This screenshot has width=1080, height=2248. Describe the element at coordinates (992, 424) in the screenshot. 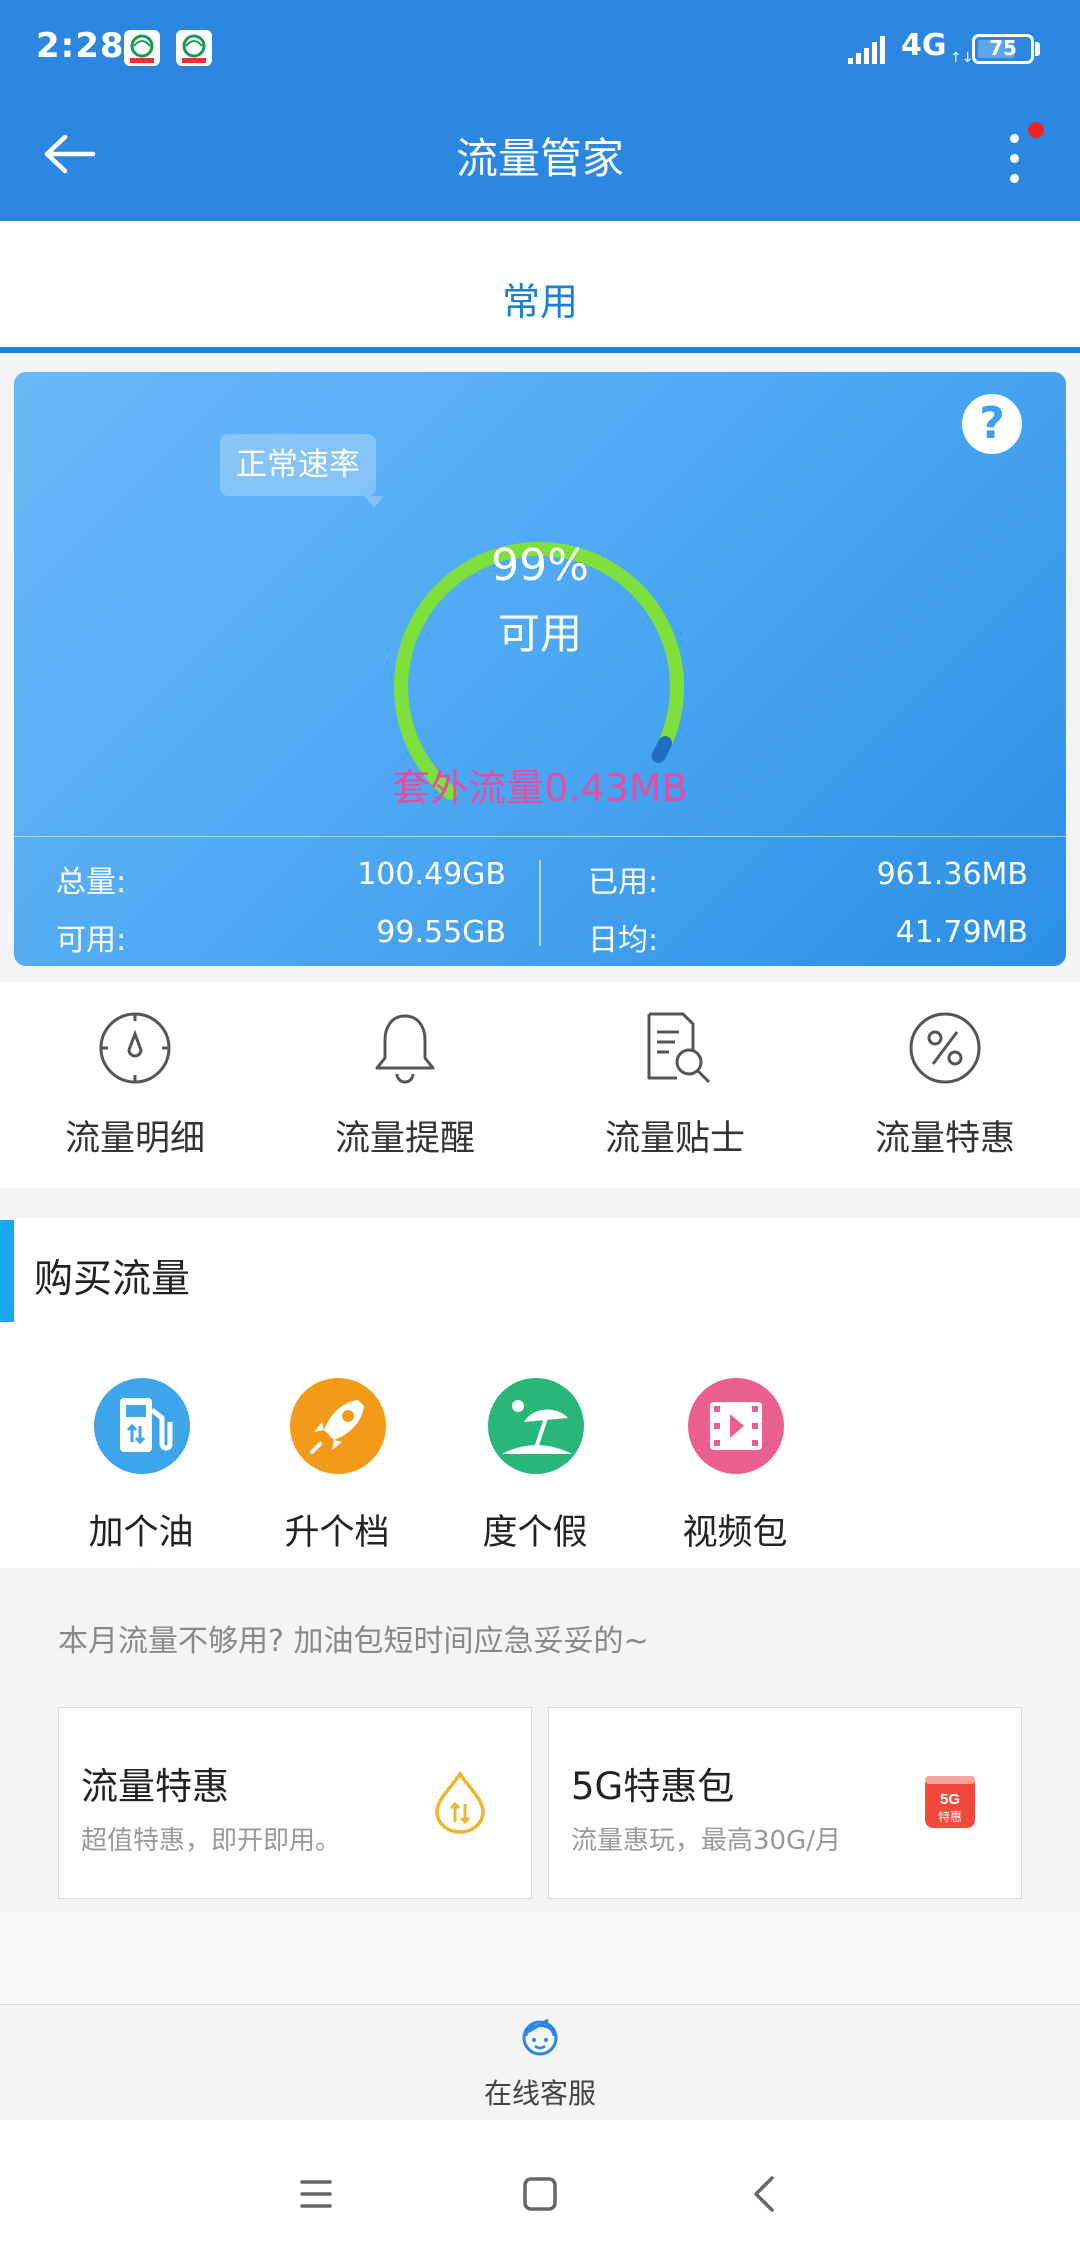

I see `help-icon: ?` at that location.